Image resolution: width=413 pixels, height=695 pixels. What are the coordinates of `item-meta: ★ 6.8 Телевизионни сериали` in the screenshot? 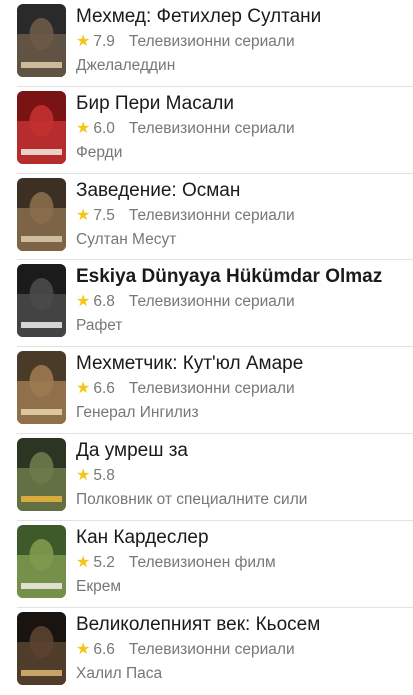 It's located at (185, 302).